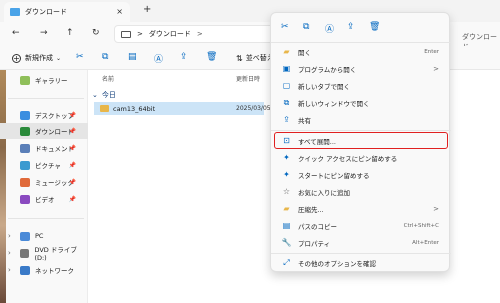 The height and width of the screenshot is (303, 500). I want to click on folder-icon, so click(15, 12).